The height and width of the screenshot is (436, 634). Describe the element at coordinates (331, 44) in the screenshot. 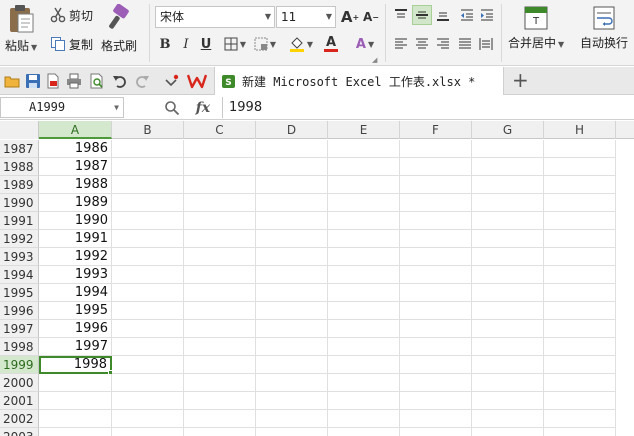

I see `font-color-button: A` at that location.